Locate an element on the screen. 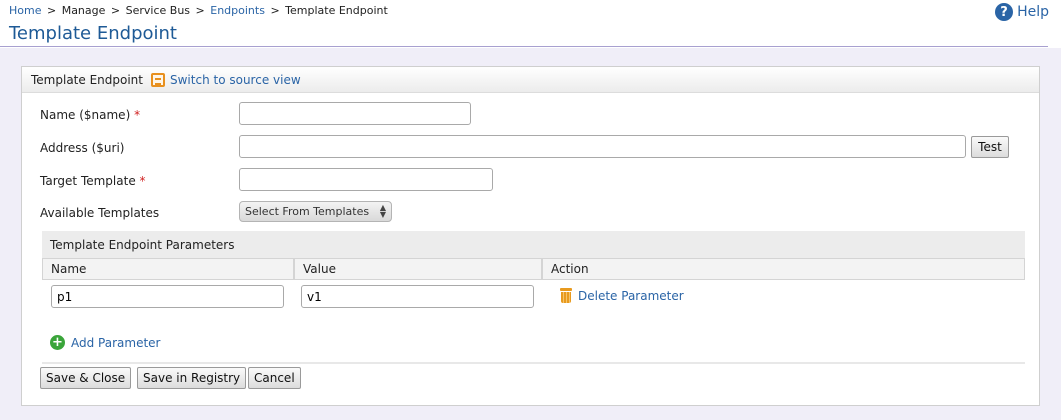  column-header-name: Name is located at coordinates (168, 269).